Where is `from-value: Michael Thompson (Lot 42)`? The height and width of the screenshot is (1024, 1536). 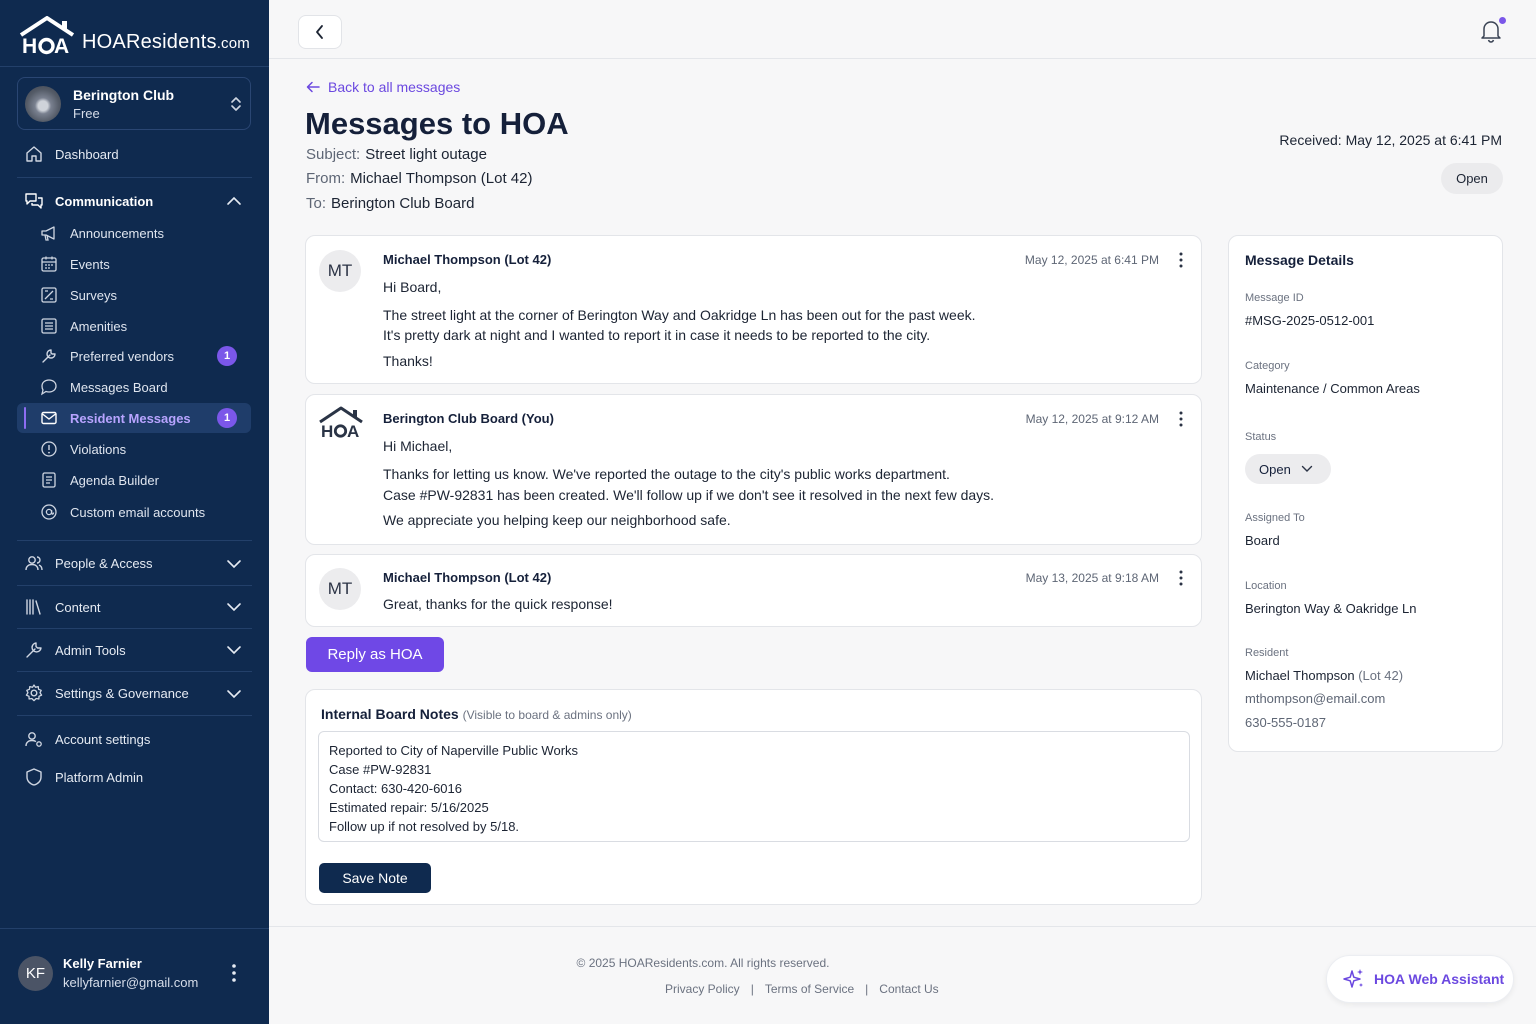 from-value: Michael Thompson (Lot 42) is located at coordinates (441, 178).